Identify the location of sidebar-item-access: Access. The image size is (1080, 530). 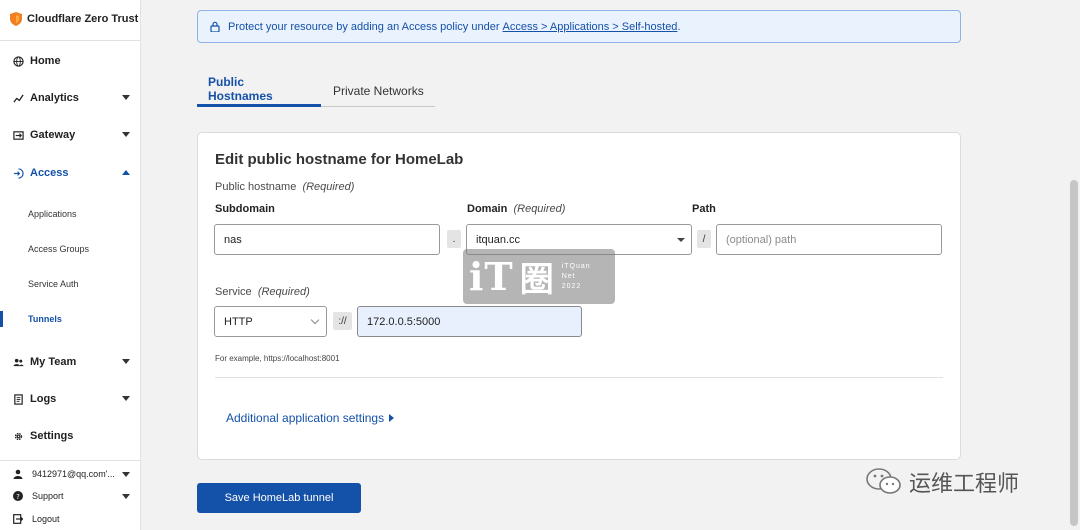
(70, 173).